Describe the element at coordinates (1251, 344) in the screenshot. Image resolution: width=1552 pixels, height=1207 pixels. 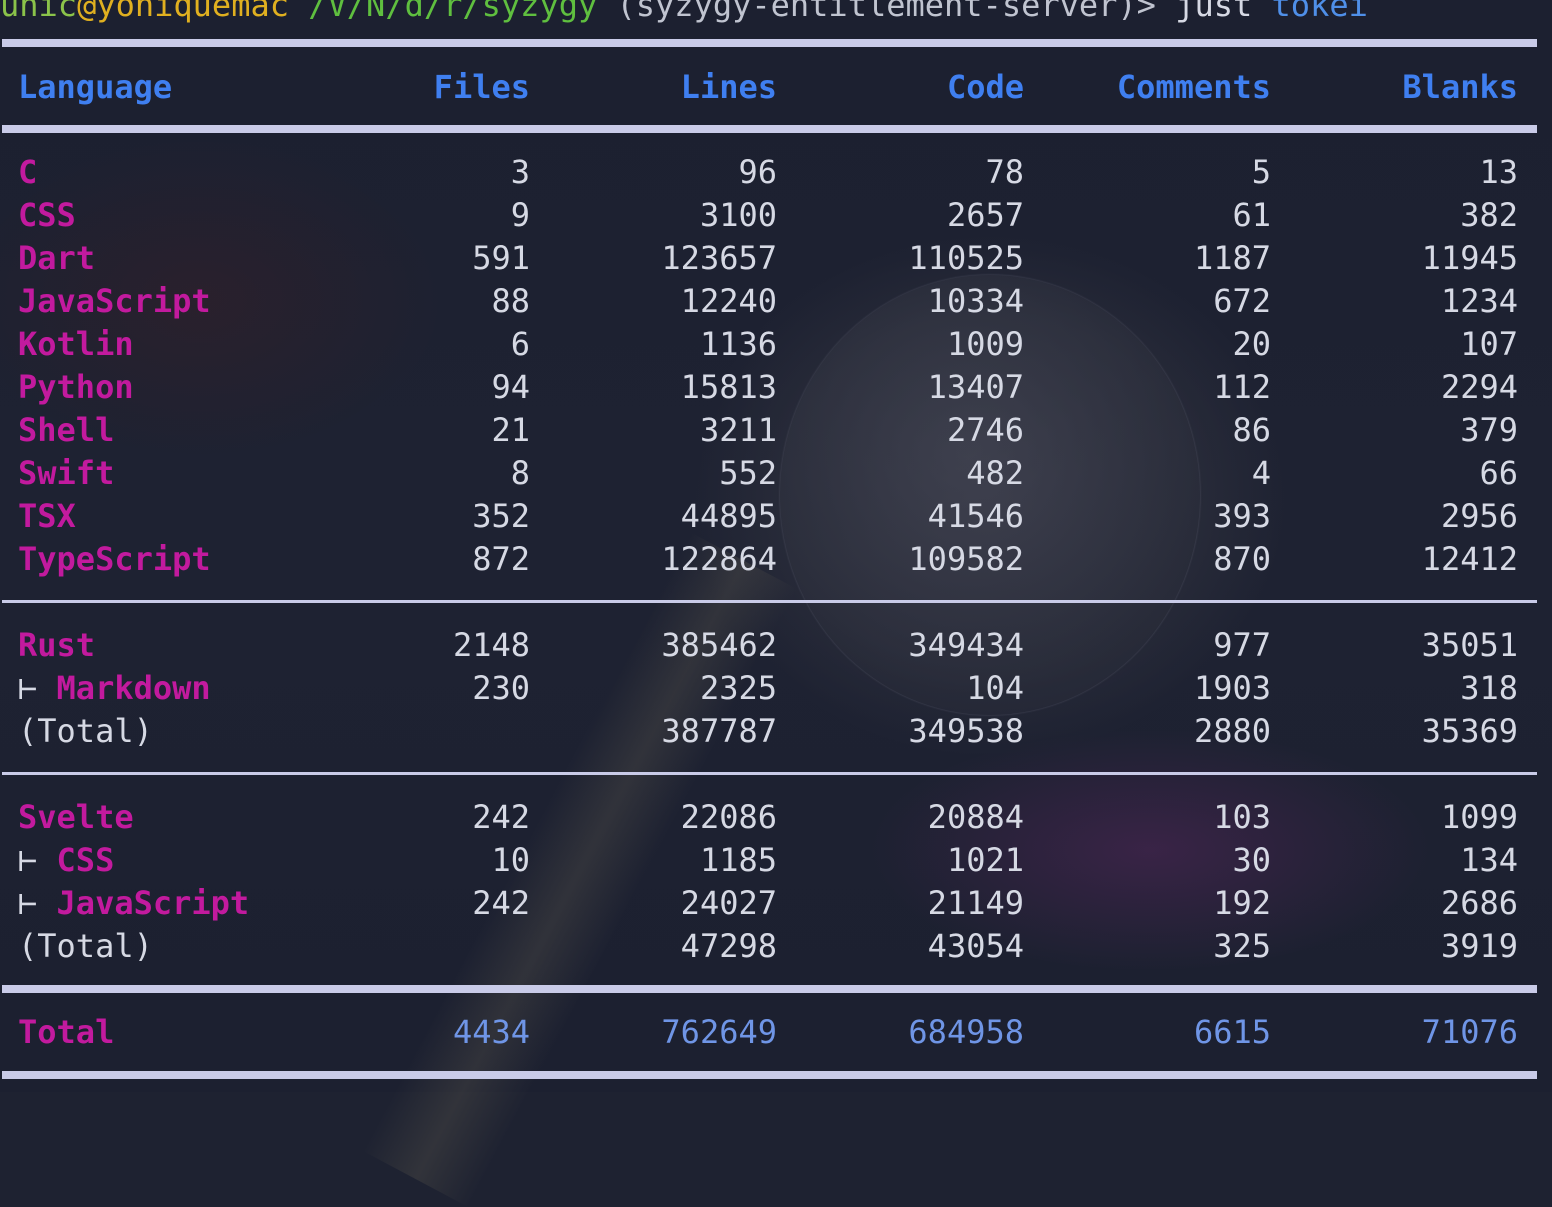
I see `comments-count: 20` at that location.